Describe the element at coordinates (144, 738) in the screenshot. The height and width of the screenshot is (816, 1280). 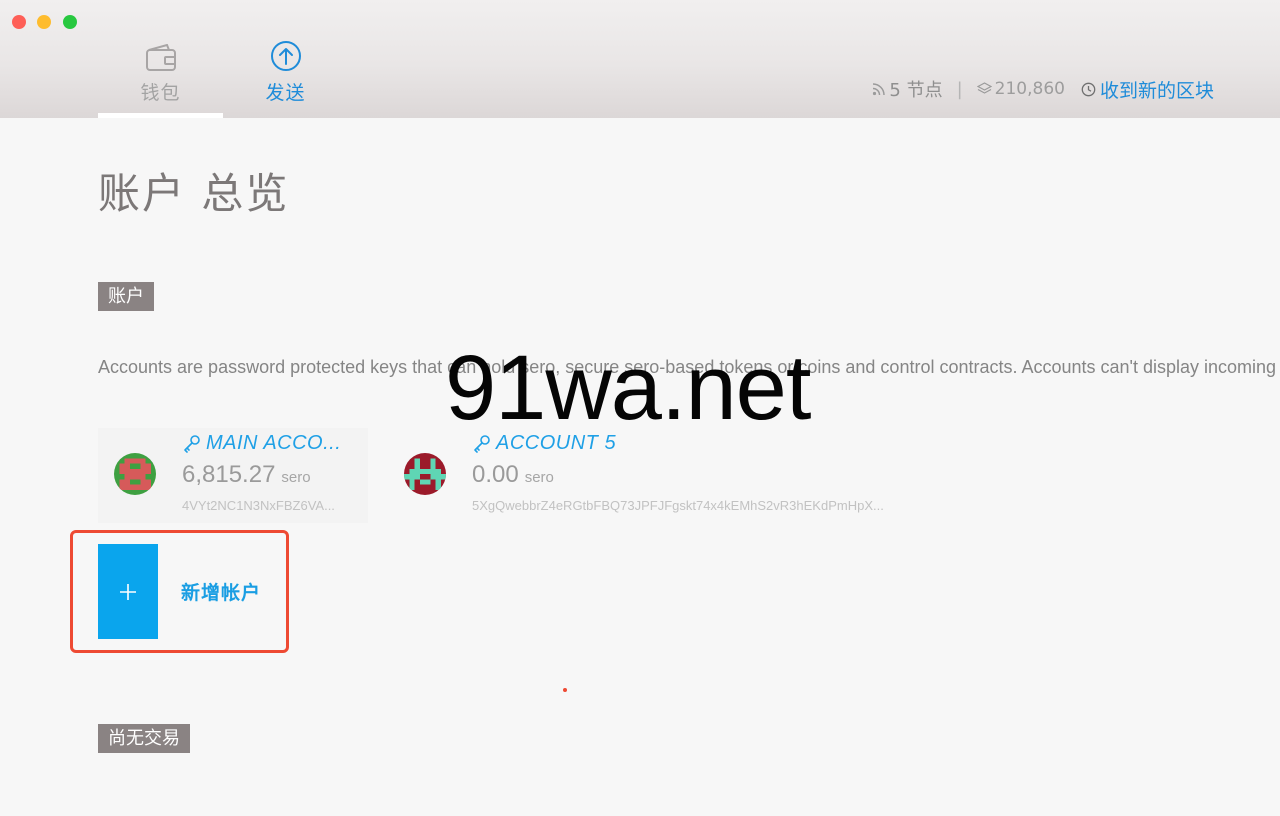
I see `no-transactions-heading: 尚无交易` at that location.